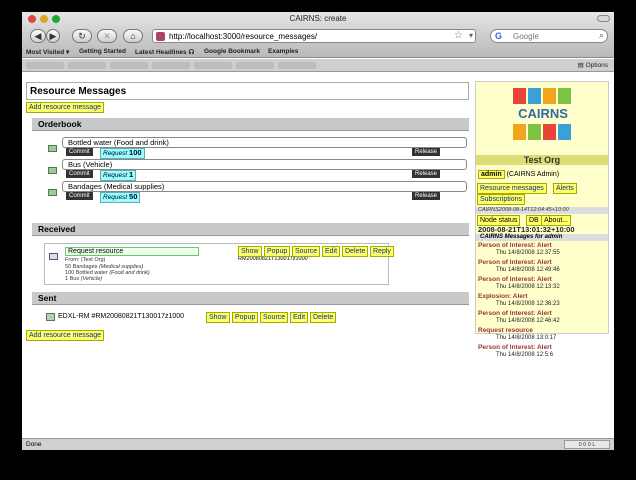 Image resolution: width=636 pixels, height=480 pixels. I want to click on sent-section-header: Sent, so click(250, 298).